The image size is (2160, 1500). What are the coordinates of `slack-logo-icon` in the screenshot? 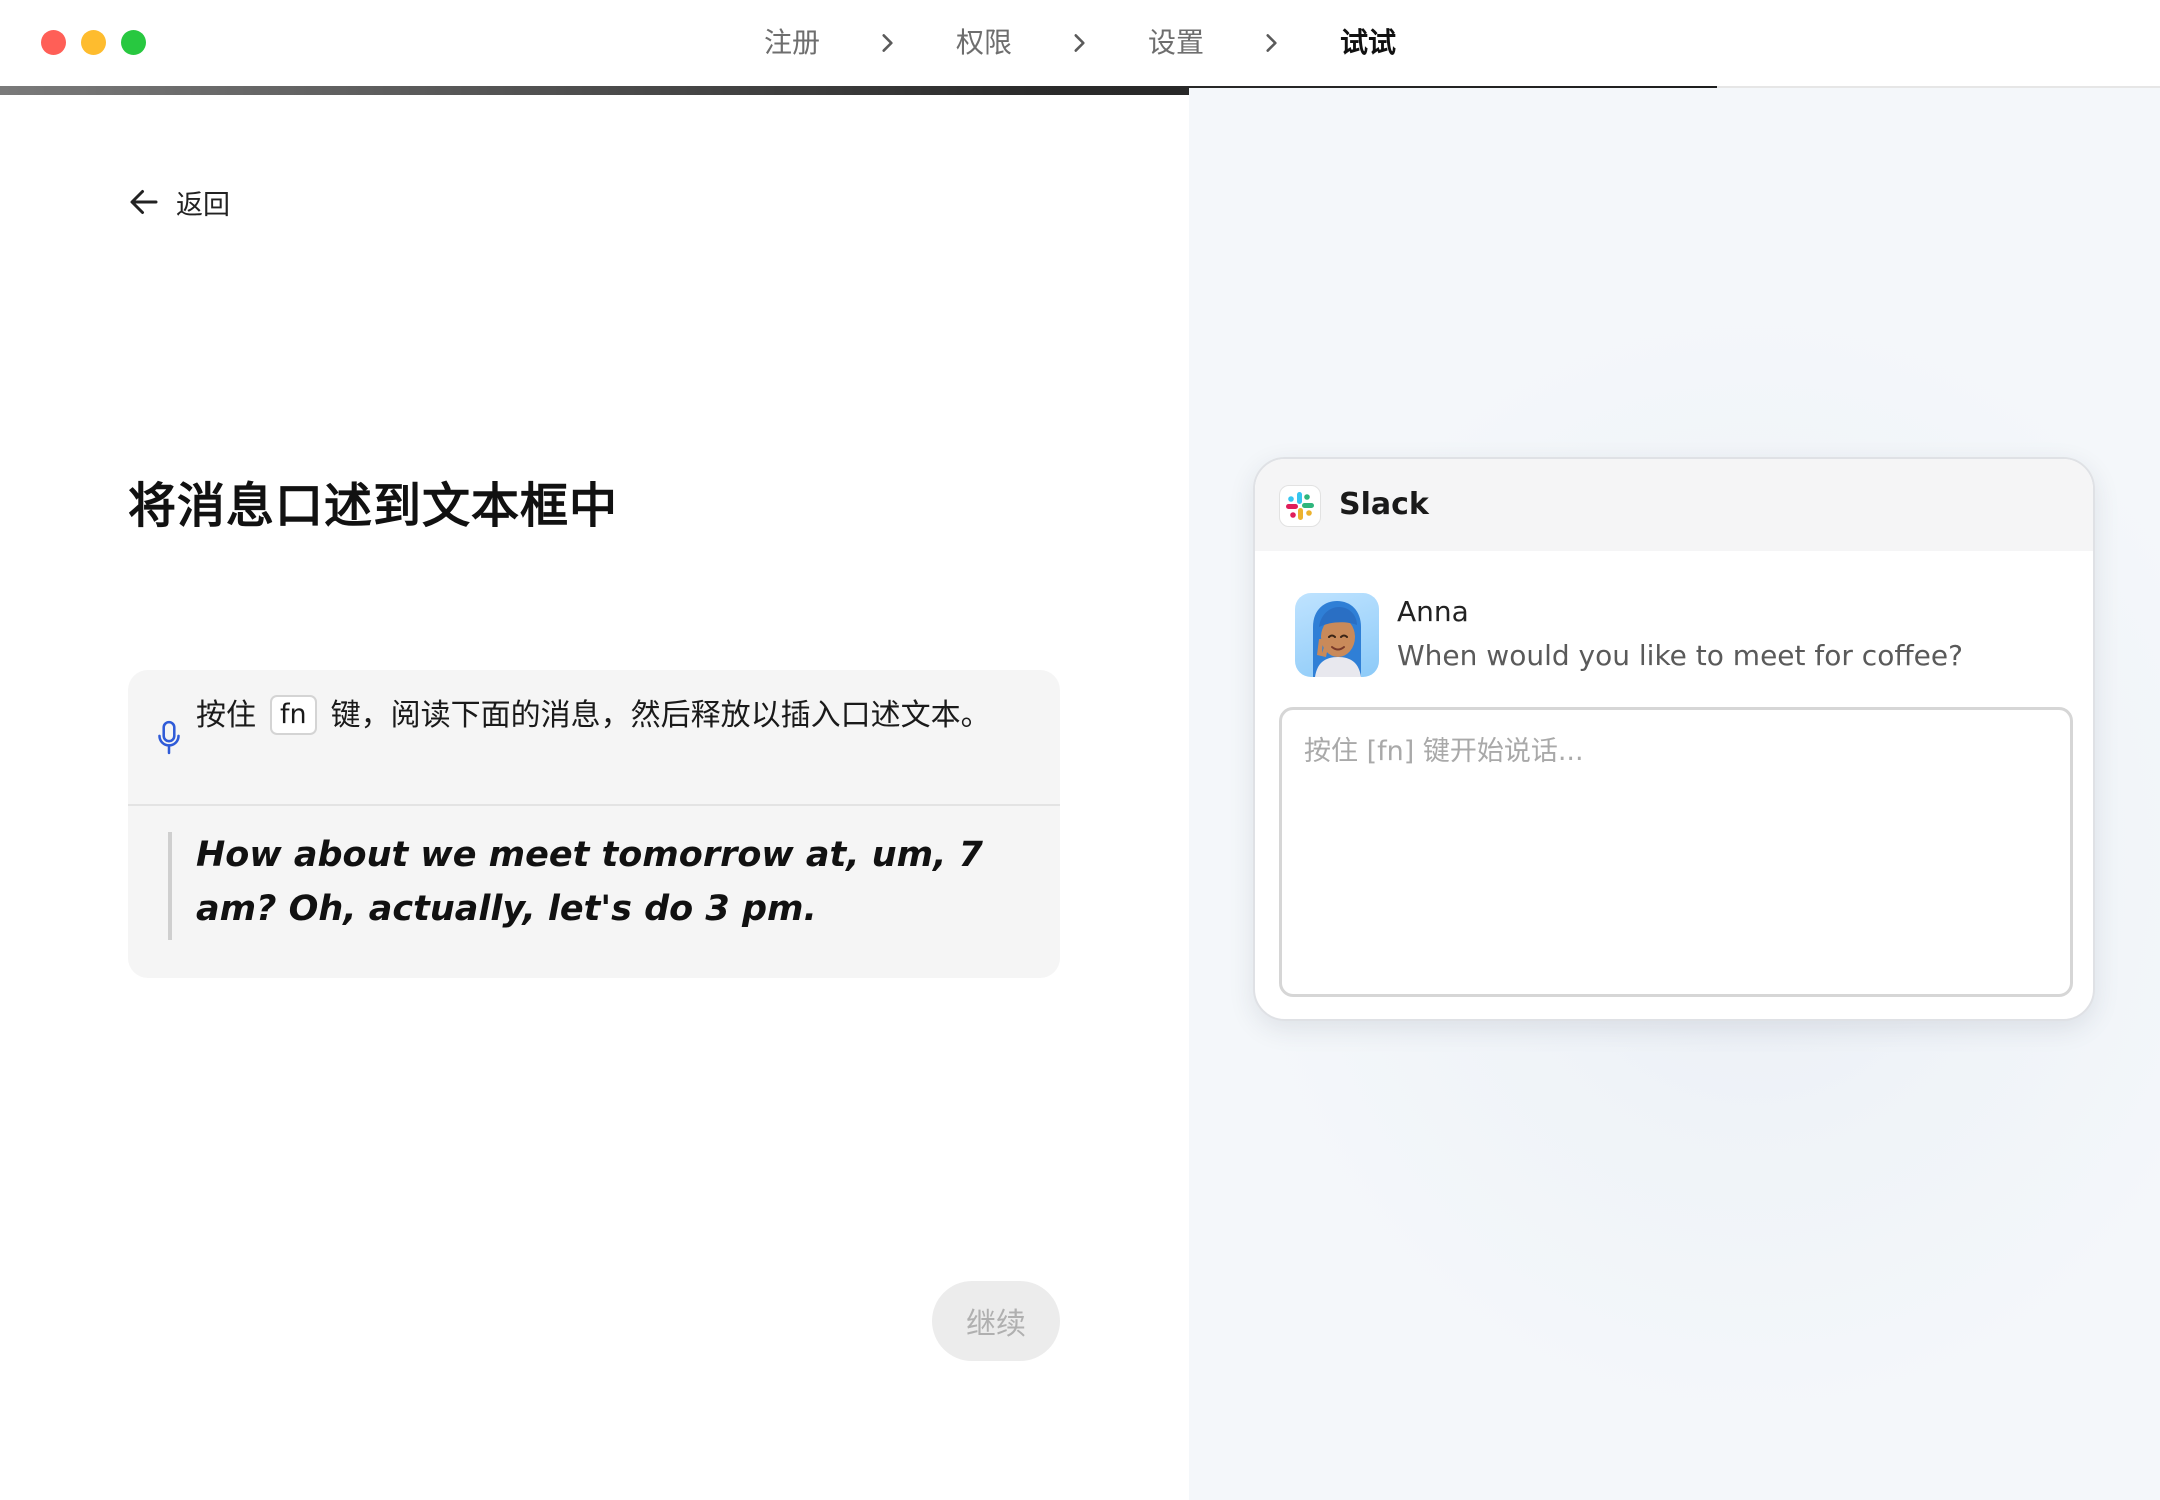 It's located at (1300, 506).